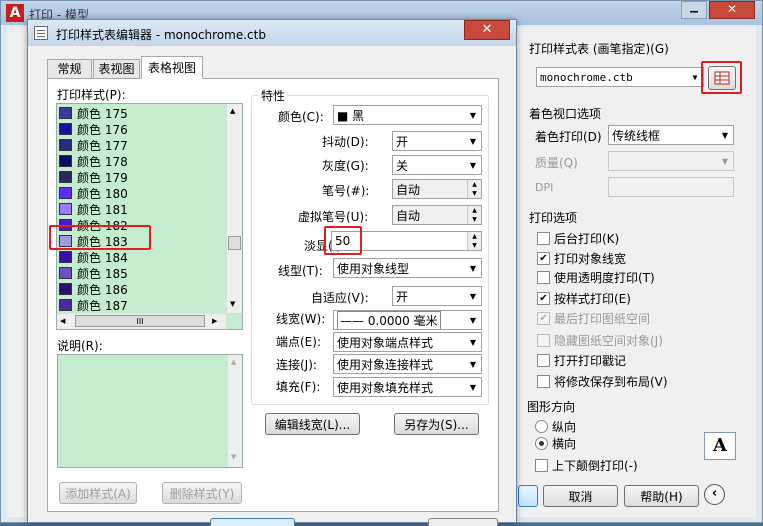 The width and height of the screenshot is (763, 526). What do you see at coordinates (296, 365) in the screenshot?
I see `joinstyle-label: 连接(J):` at bounding box center [296, 365].